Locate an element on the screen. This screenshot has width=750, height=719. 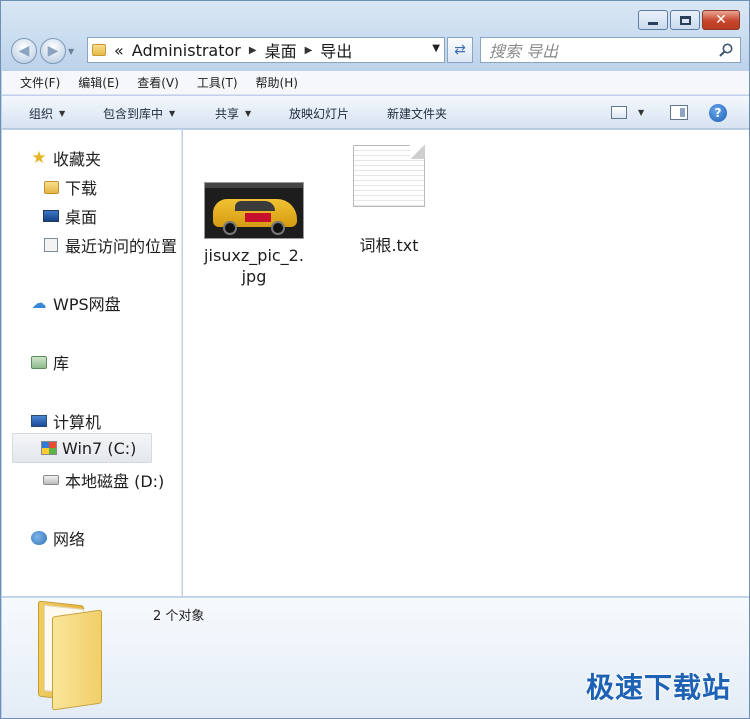
text-file-icon is located at coordinates (389, 176).